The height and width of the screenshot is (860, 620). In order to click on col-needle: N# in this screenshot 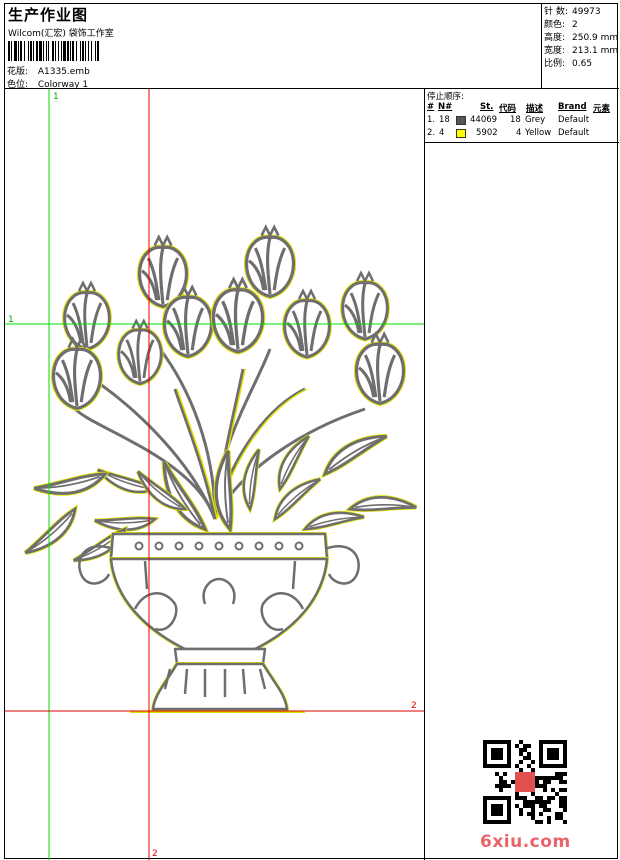, I will do `click(445, 107)`.